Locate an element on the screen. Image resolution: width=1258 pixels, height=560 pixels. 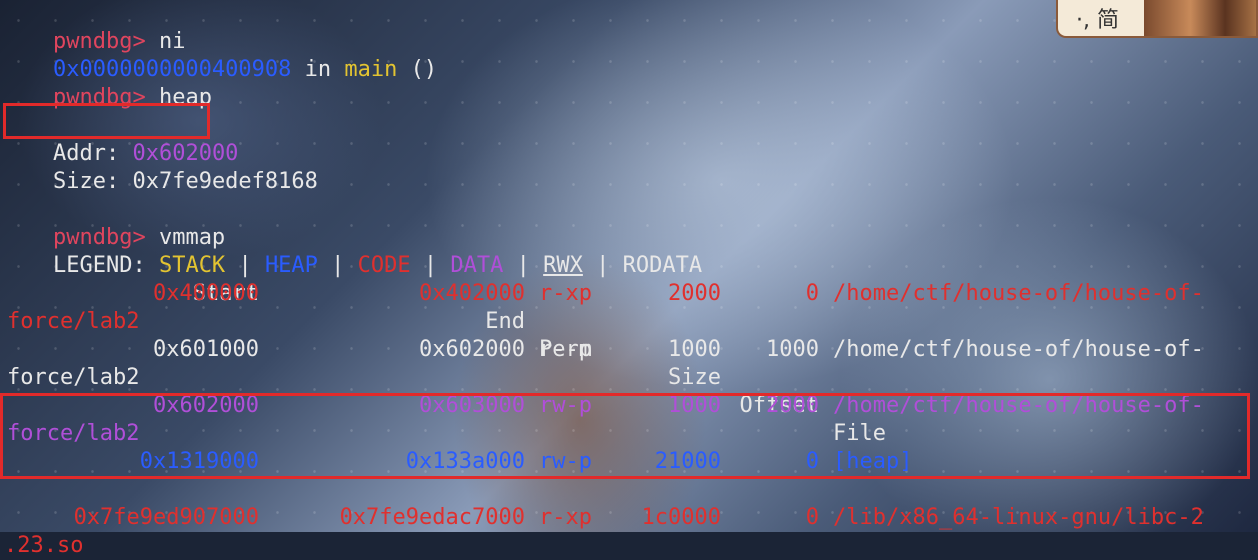
vmmap-size: 1c0000 is located at coordinates (681, 517).